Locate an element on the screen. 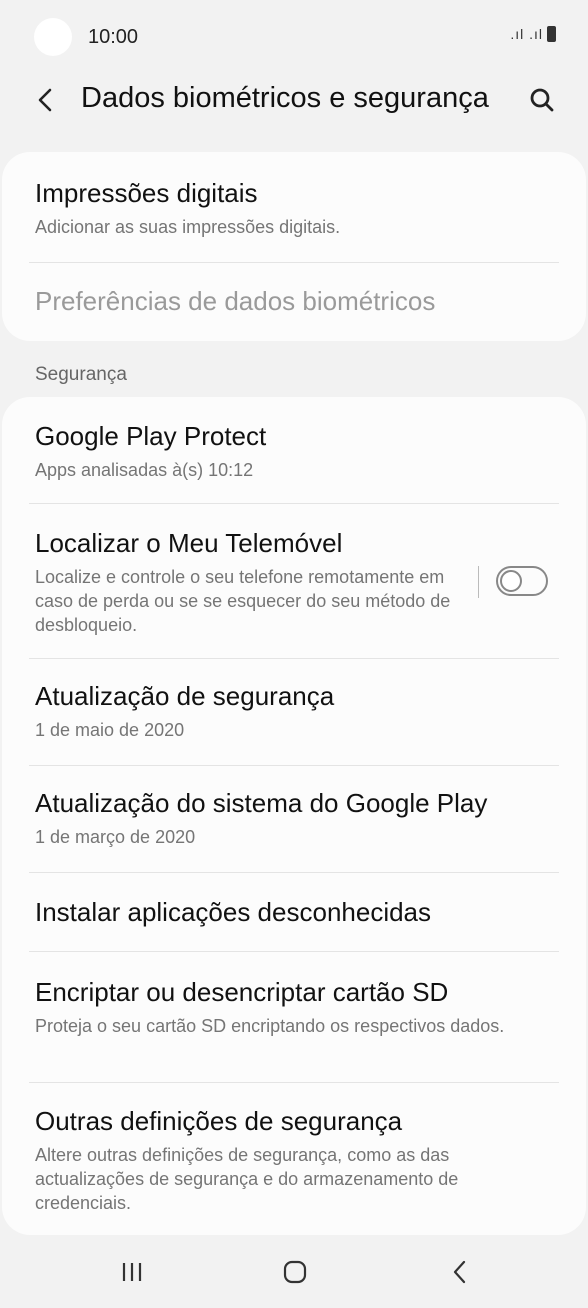  biometric-preferences-title: Preferências de dados biométricos is located at coordinates (235, 301).